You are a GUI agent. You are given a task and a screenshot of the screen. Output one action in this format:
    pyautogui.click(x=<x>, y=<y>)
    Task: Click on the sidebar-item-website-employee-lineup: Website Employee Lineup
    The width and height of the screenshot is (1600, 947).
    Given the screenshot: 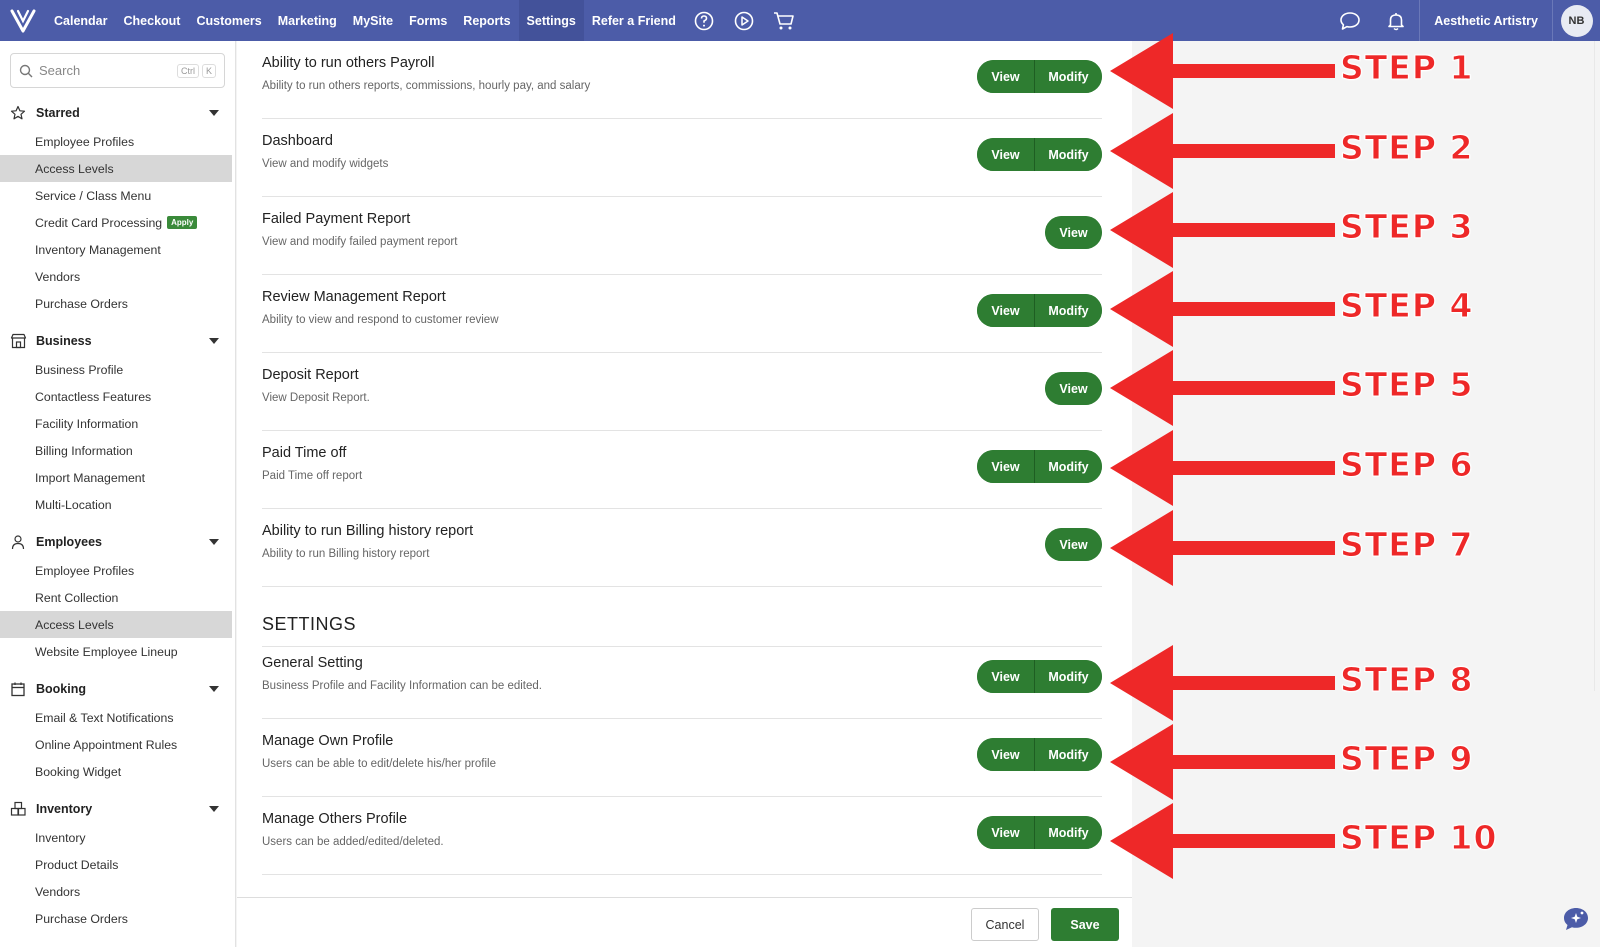 What is the action you would take?
    pyautogui.click(x=117, y=651)
    